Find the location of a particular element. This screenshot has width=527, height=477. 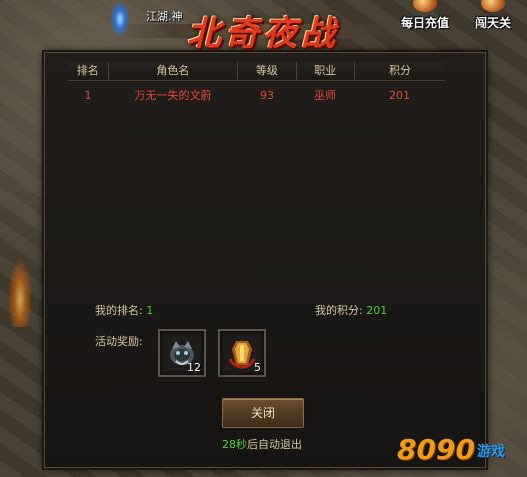

my-score-value: 201 is located at coordinates (377, 310).